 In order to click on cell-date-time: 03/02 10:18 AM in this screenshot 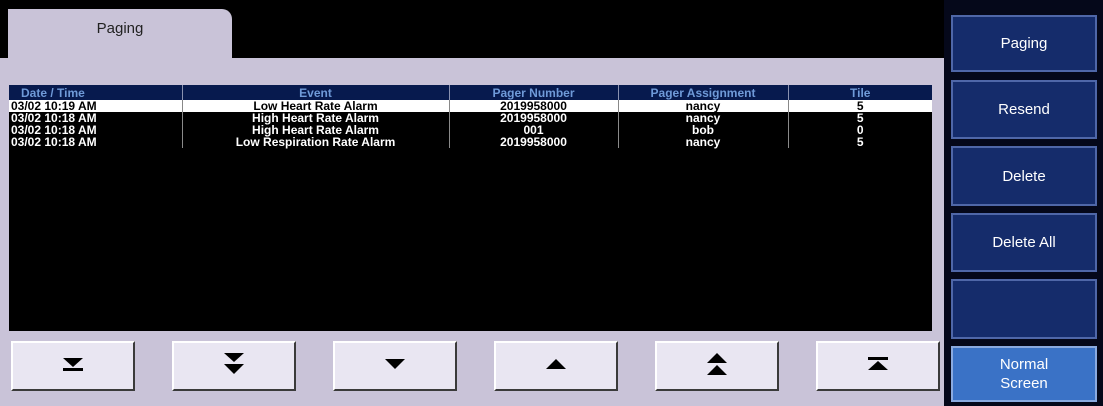, I will do `click(96, 142)`.